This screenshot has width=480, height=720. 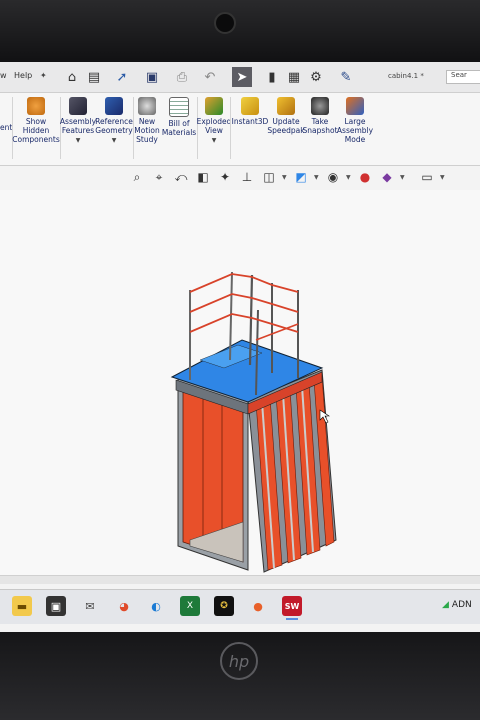 I want to click on camera-icon, so click(x=320, y=106).